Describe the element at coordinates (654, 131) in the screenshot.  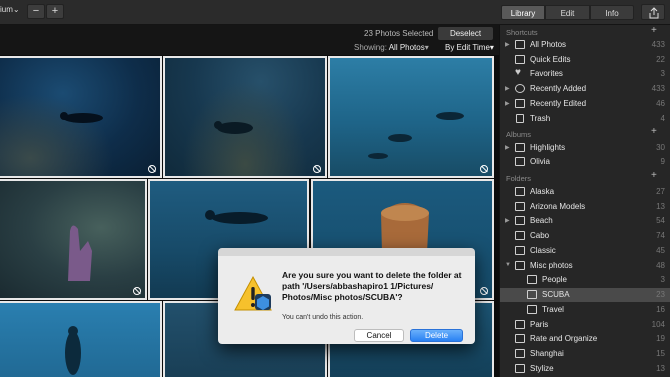
I see `add-album-button: +` at that location.